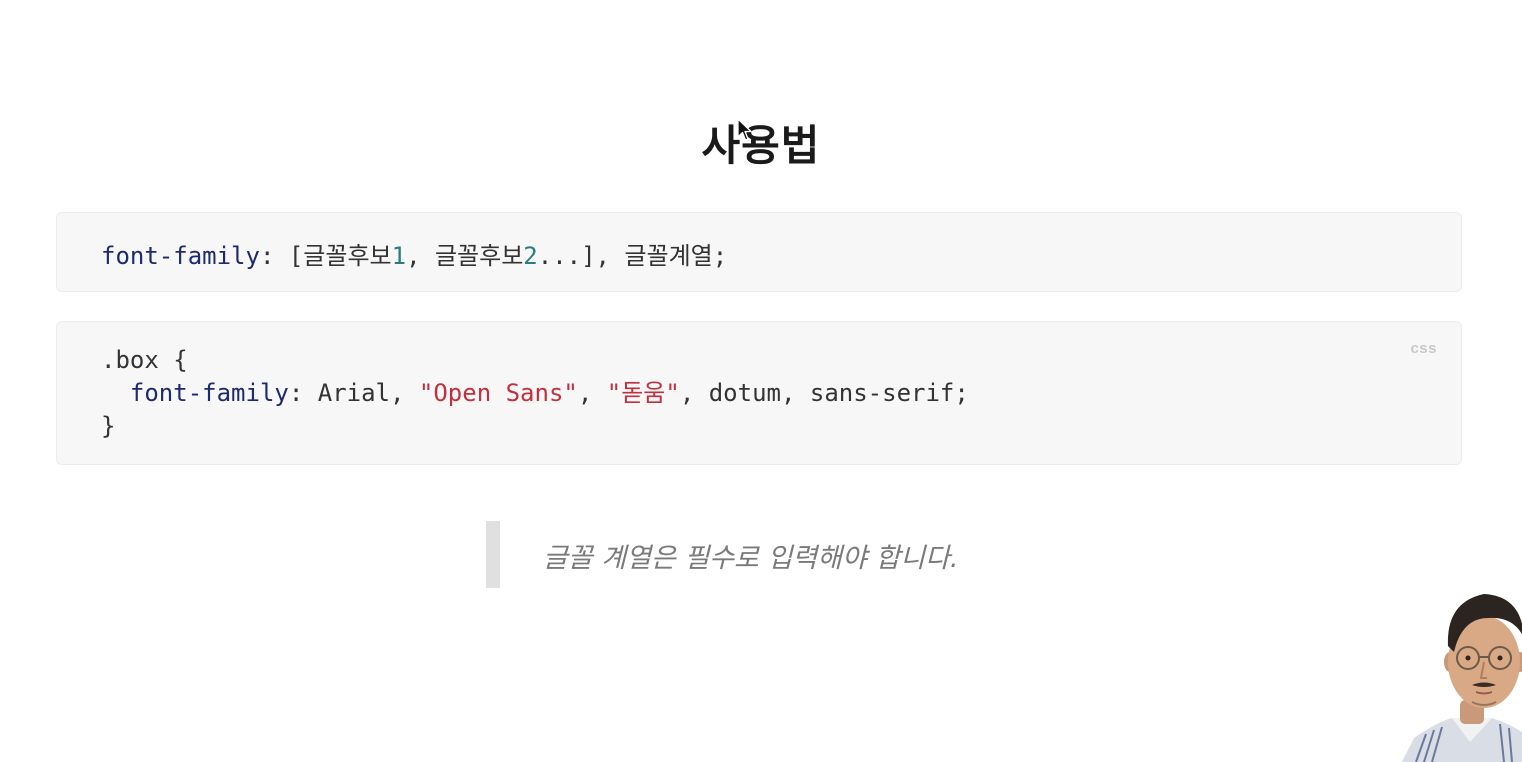 The width and height of the screenshot is (1522, 762). Describe the element at coordinates (325, 256) in the screenshot. I see `syntax-separator-1: : [글꼴후보` at that location.